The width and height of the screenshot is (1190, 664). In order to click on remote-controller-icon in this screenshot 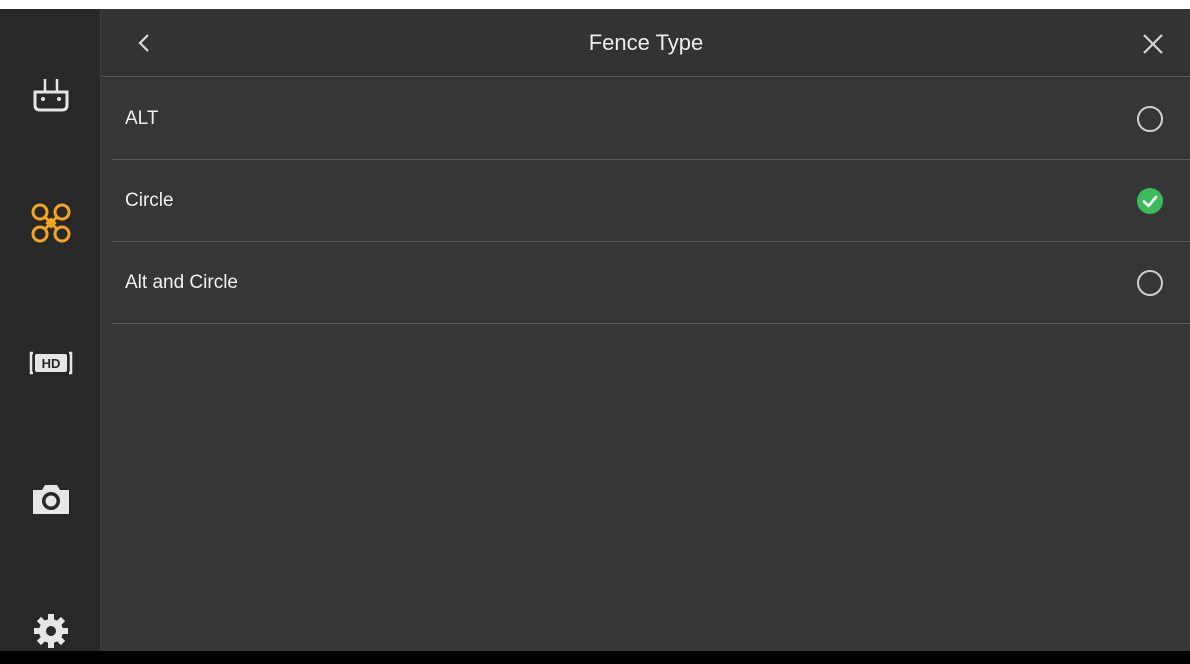, I will do `click(50, 95)`.